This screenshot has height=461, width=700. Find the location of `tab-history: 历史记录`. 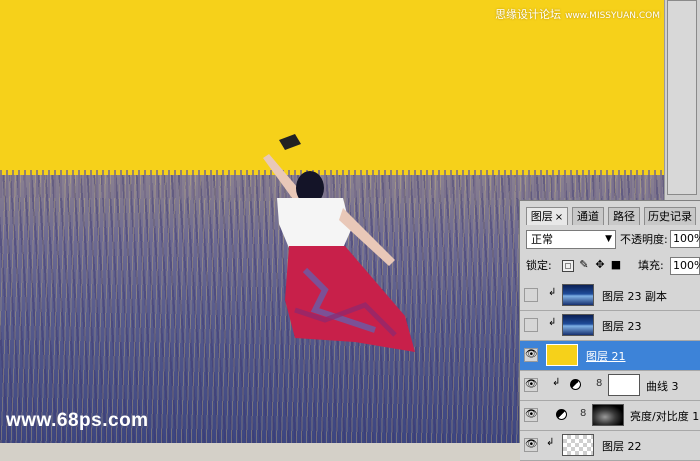

tab-history: 历史记录 is located at coordinates (670, 216).